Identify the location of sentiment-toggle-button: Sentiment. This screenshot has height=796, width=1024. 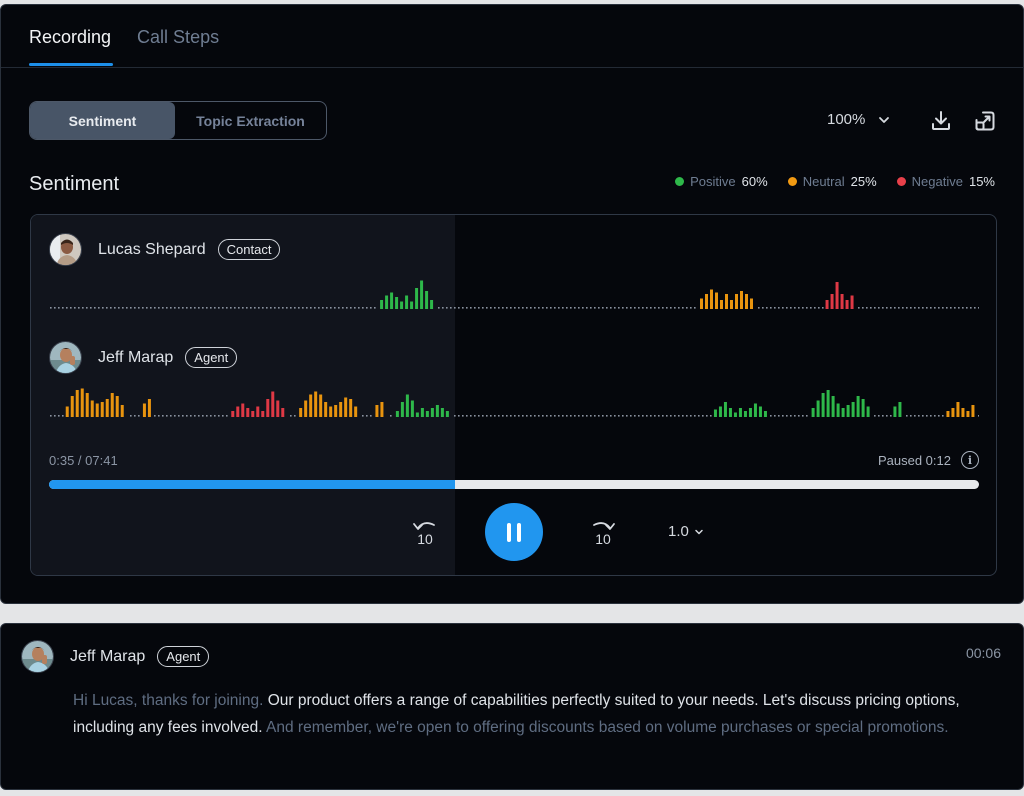
(102, 120).